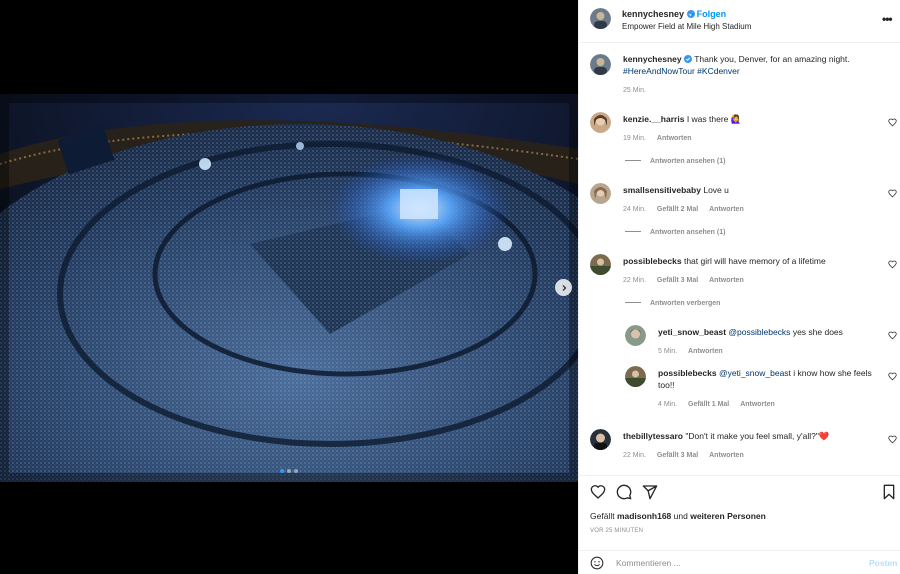  Describe the element at coordinates (653, 119) in the screenshot. I see `comment-username: kenzie.__harris` at that location.